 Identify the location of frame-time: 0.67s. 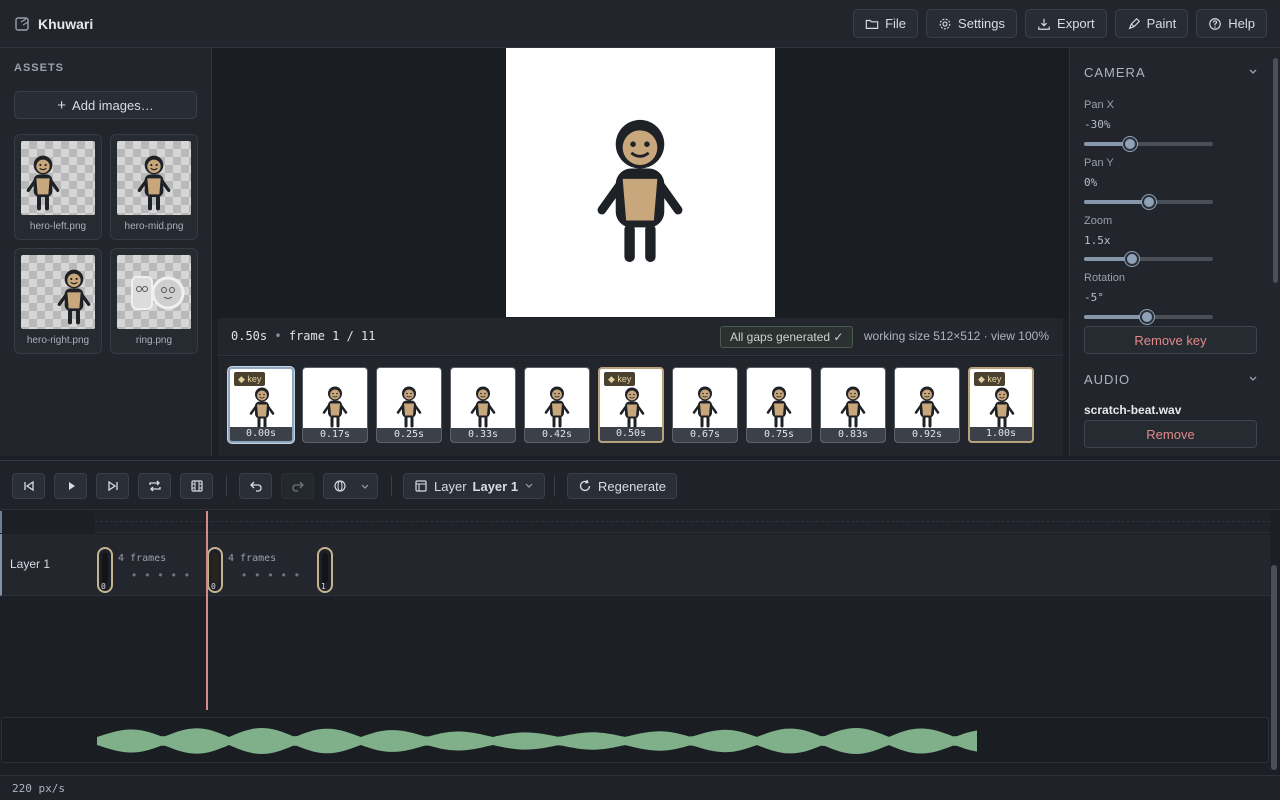
(705, 435).